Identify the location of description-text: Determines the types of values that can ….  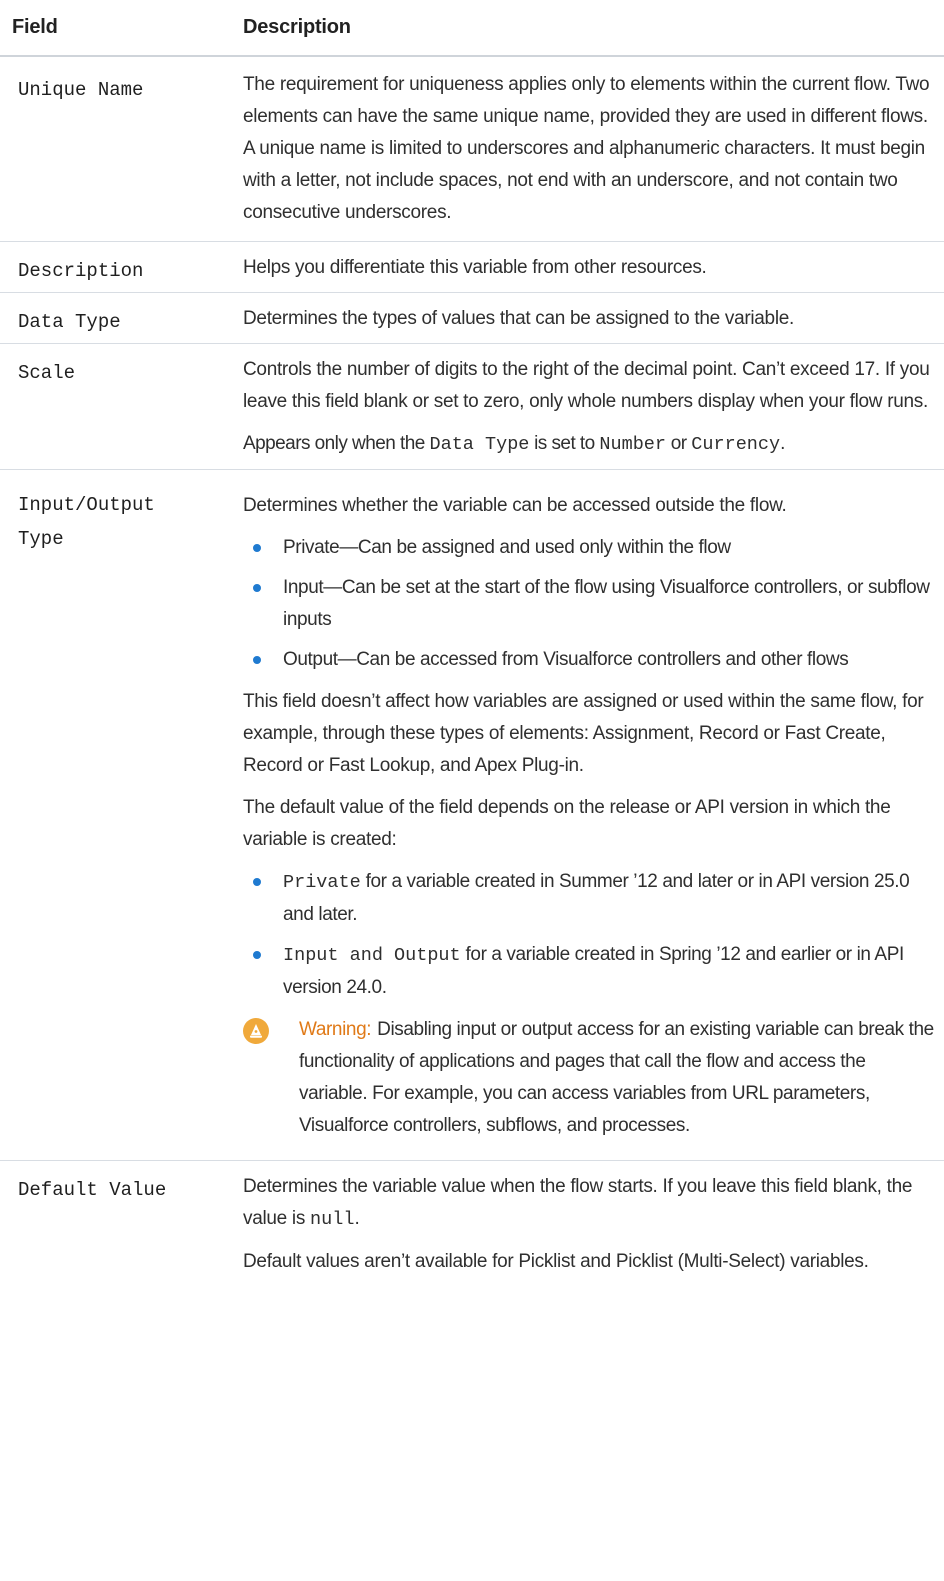
(518, 318).